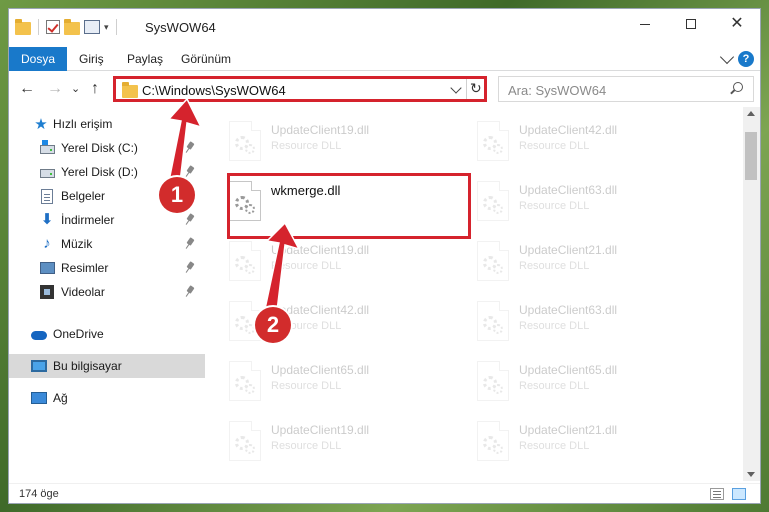  I want to click on minimize-button, so click(645, 24).